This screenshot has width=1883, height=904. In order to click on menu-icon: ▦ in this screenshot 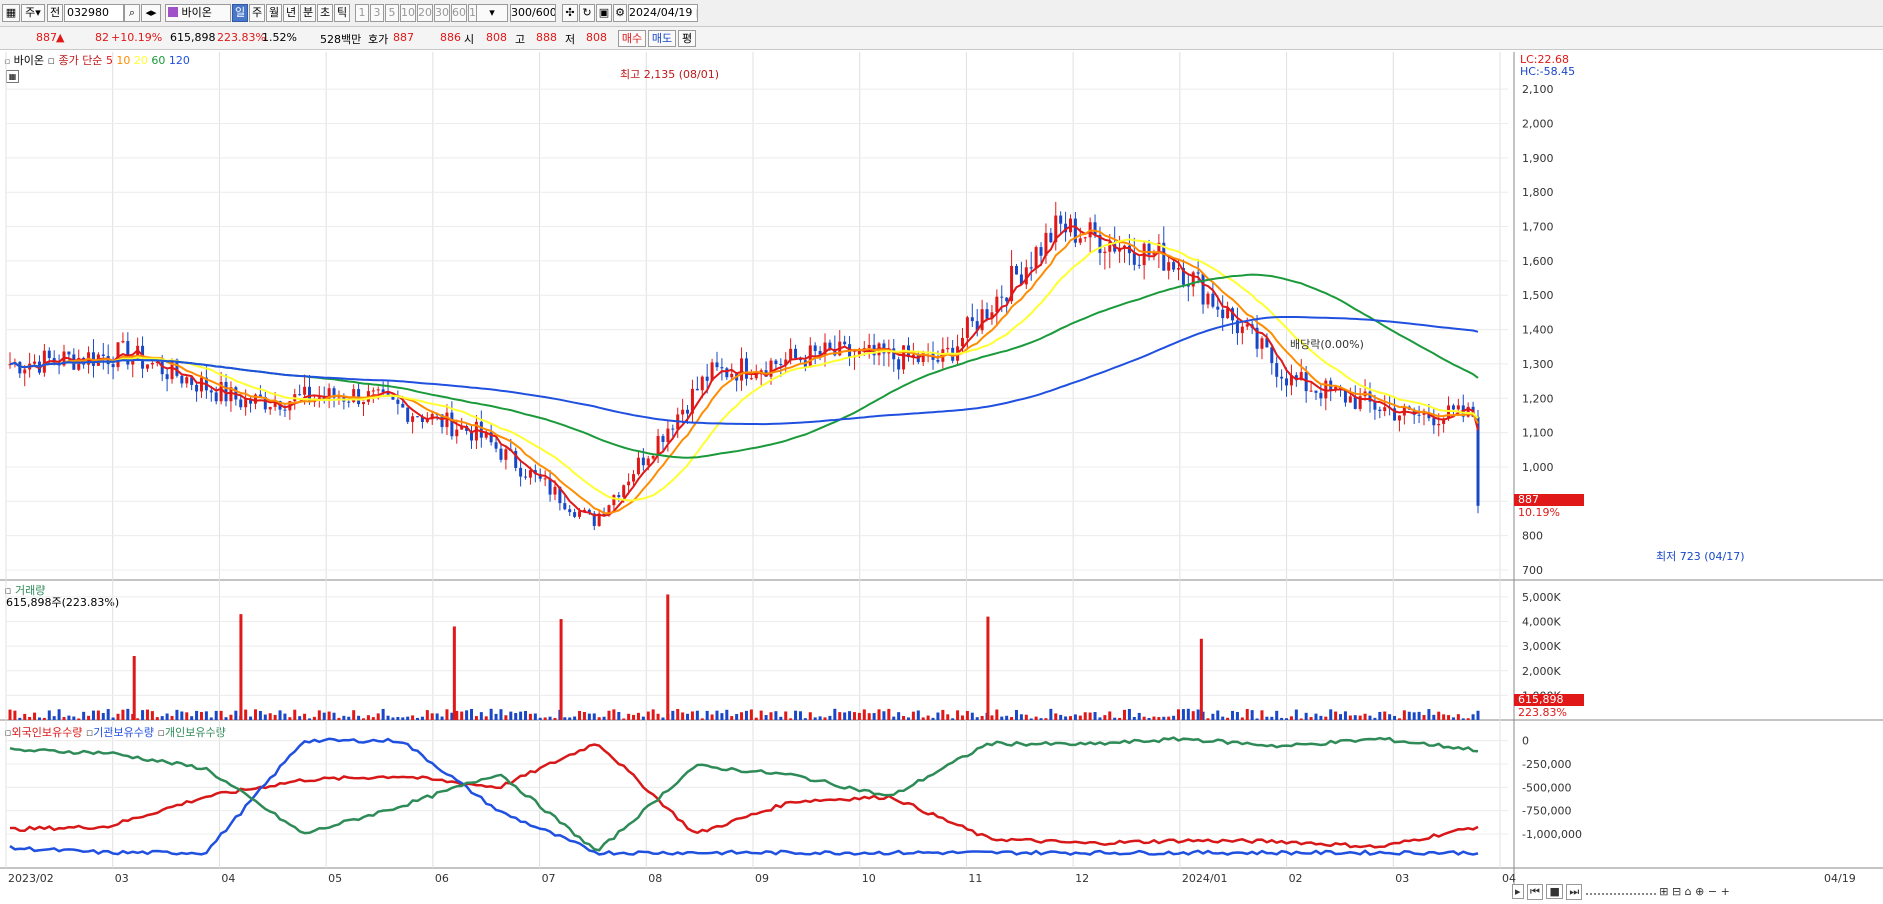, I will do `click(11, 13)`.